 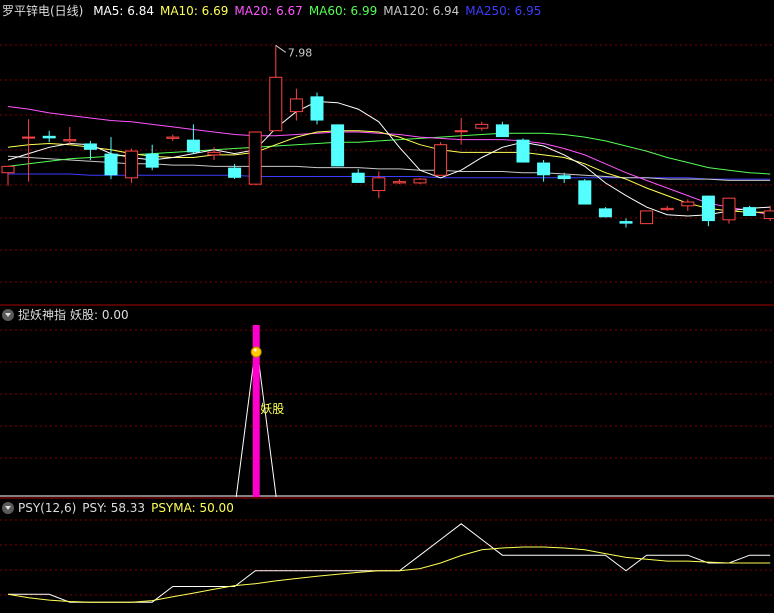 What do you see at coordinates (114, 508) in the screenshot?
I see `psy-value: PSY: 58.33` at bounding box center [114, 508].